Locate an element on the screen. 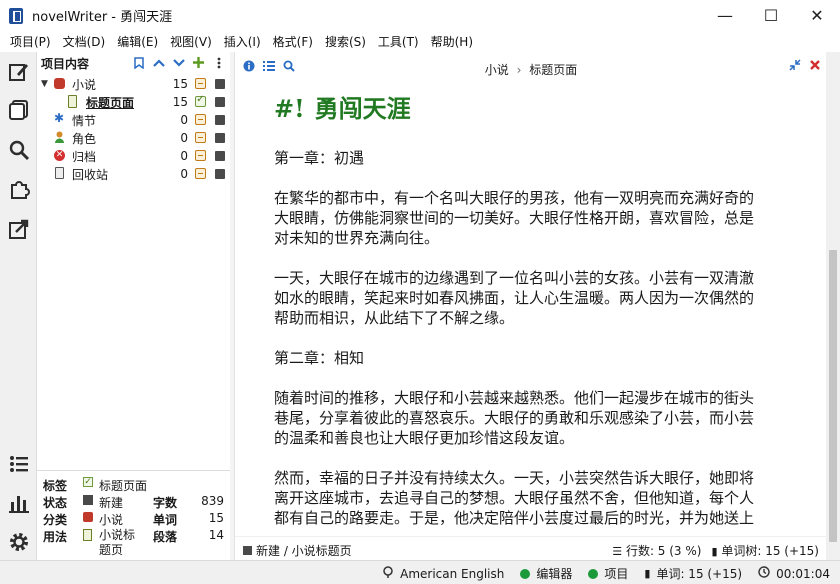  archive-icon: ✕ is located at coordinates (59, 155).